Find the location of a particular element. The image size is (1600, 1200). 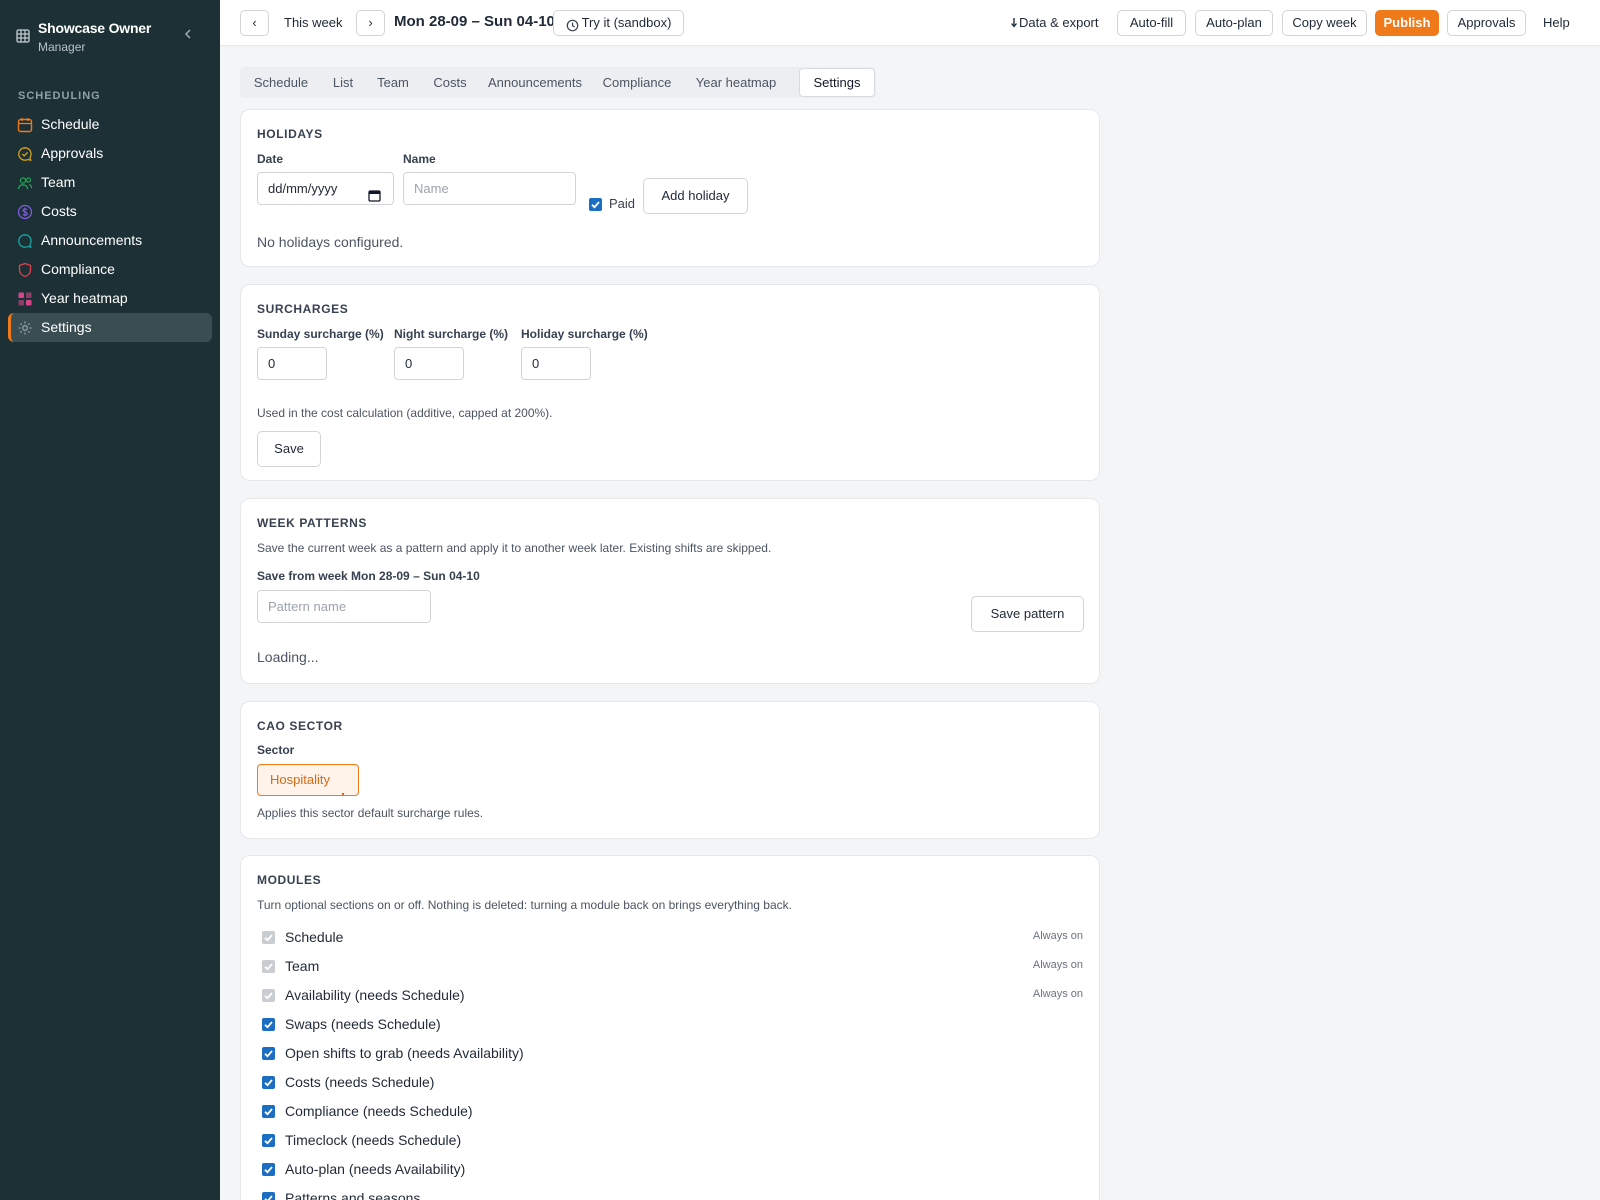

data-export-button: Data & export is located at coordinates (1059, 23).